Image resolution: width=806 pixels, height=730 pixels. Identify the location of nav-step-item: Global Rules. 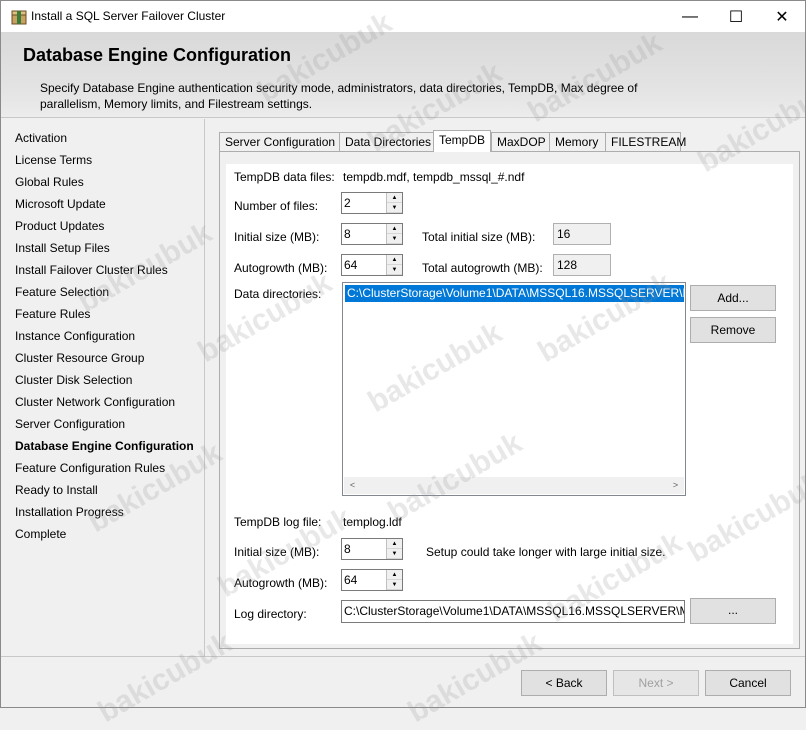
(49, 182).